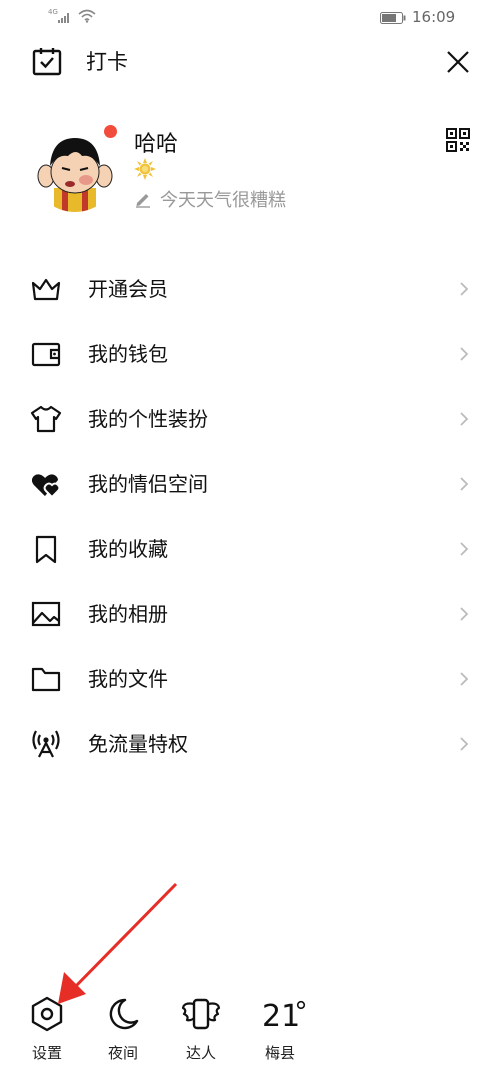 Image resolution: width=500 pixels, height=1083 pixels. I want to click on menu-item-free-data: 免流量特权, so click(250, 744).